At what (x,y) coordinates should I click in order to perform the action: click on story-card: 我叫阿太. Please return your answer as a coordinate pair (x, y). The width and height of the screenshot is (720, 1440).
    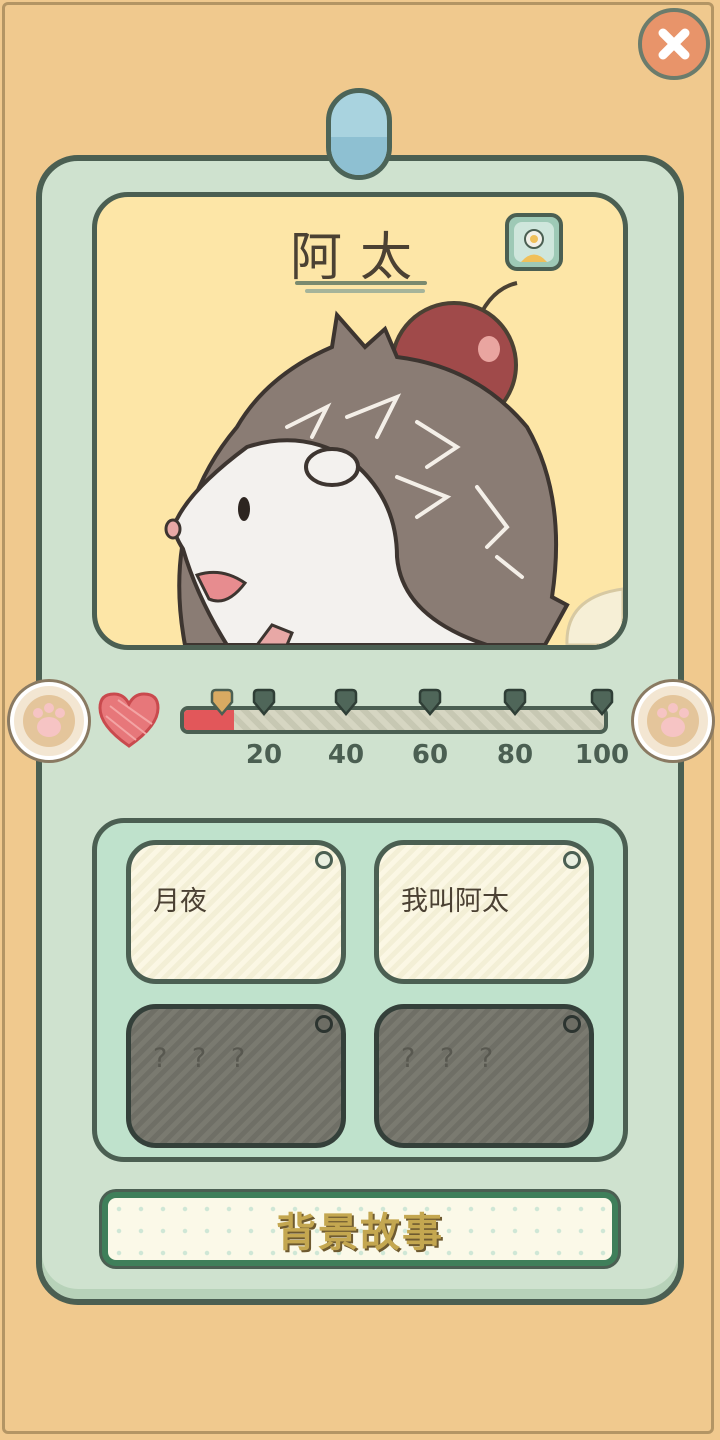
    Looking at the image, I should click on (484, 912).